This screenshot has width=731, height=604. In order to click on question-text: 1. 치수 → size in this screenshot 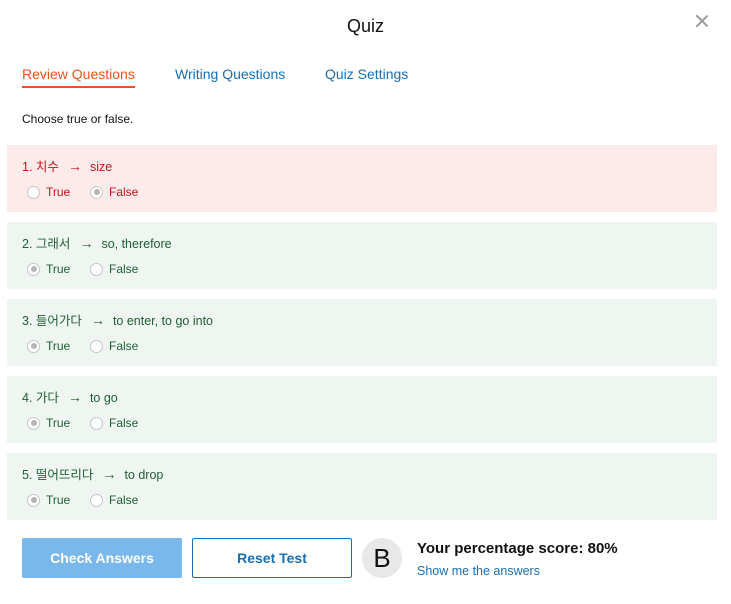, I will do `click(67, 165)`.